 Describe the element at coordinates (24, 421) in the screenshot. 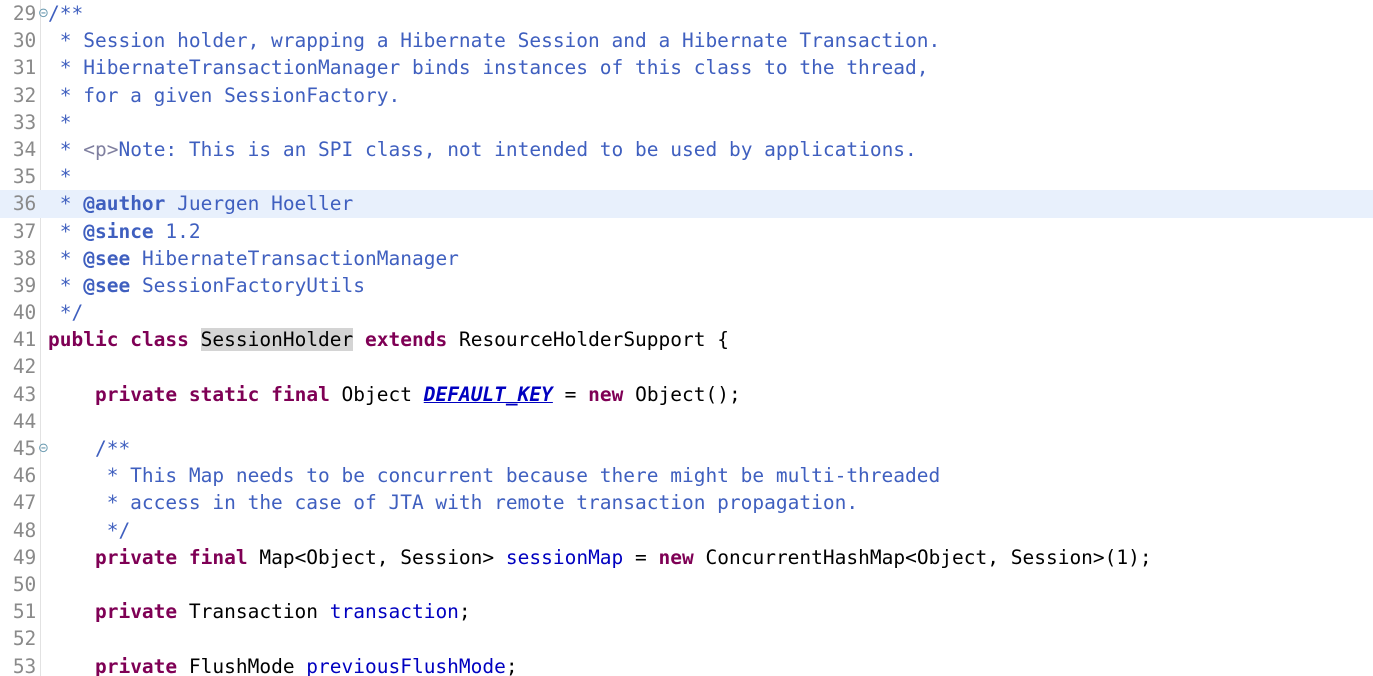

I see `line-number: 44` at that location.